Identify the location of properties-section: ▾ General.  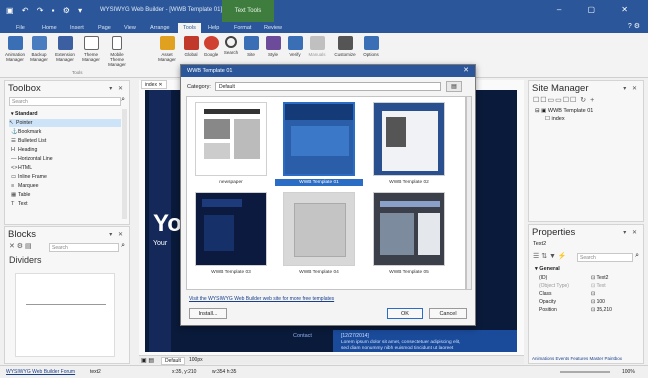
(547, 269).